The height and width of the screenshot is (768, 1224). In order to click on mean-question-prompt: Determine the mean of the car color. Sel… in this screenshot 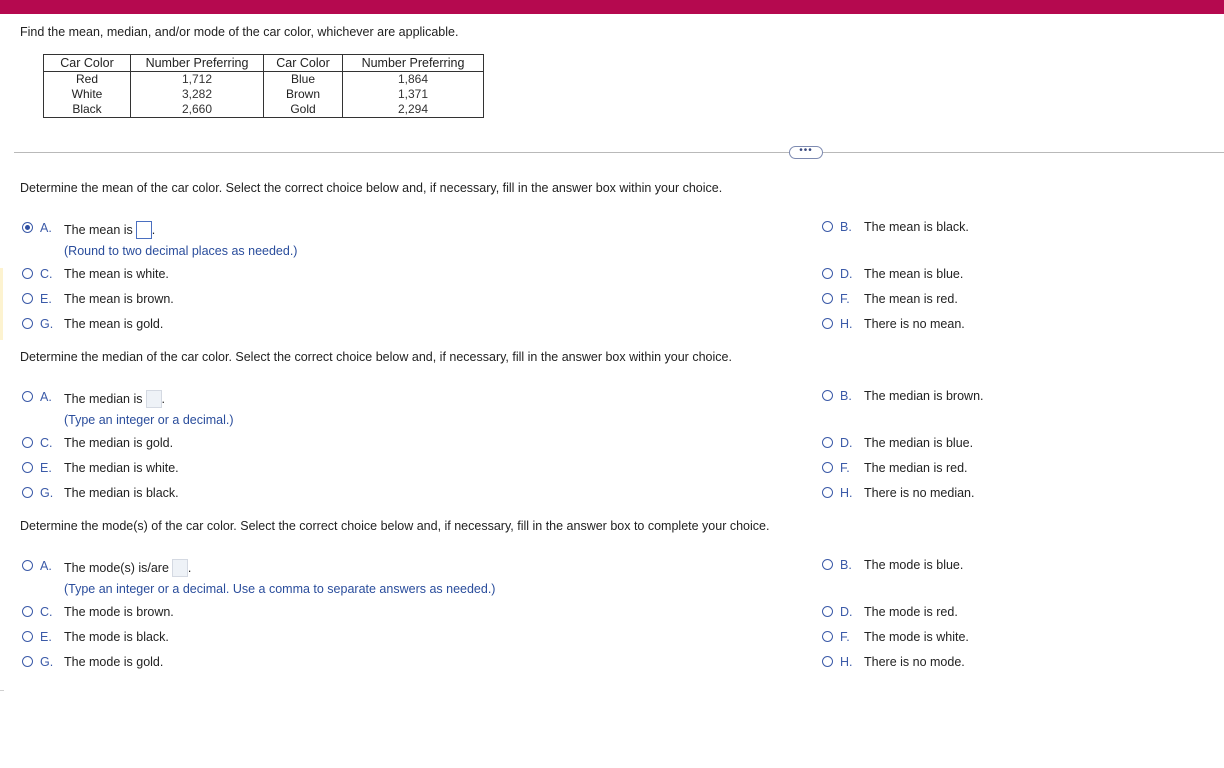, I will do `click(371, 188)`.